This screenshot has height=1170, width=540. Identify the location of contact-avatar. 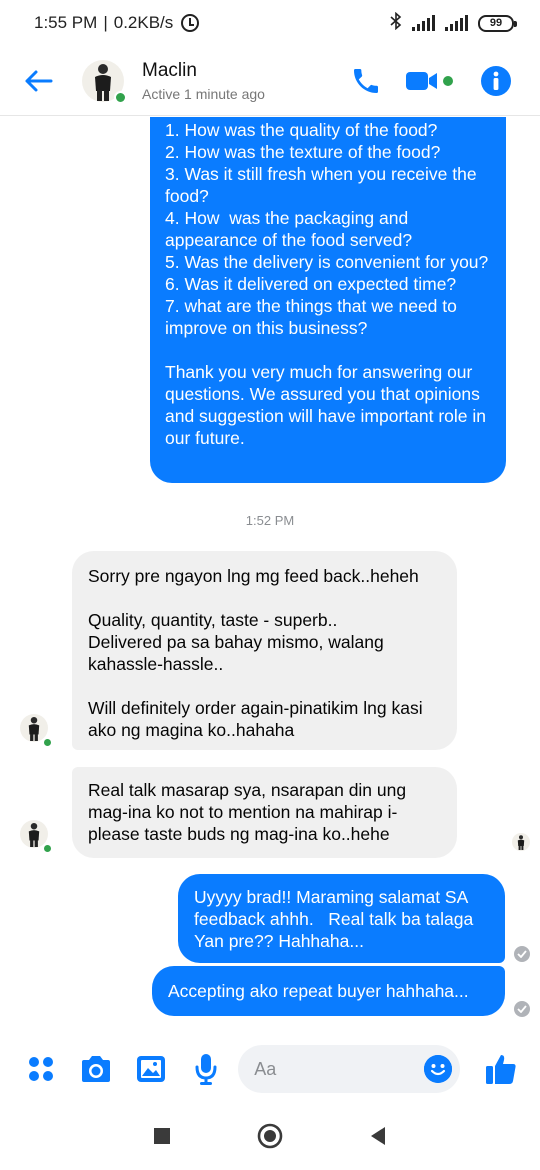
(104, 81).